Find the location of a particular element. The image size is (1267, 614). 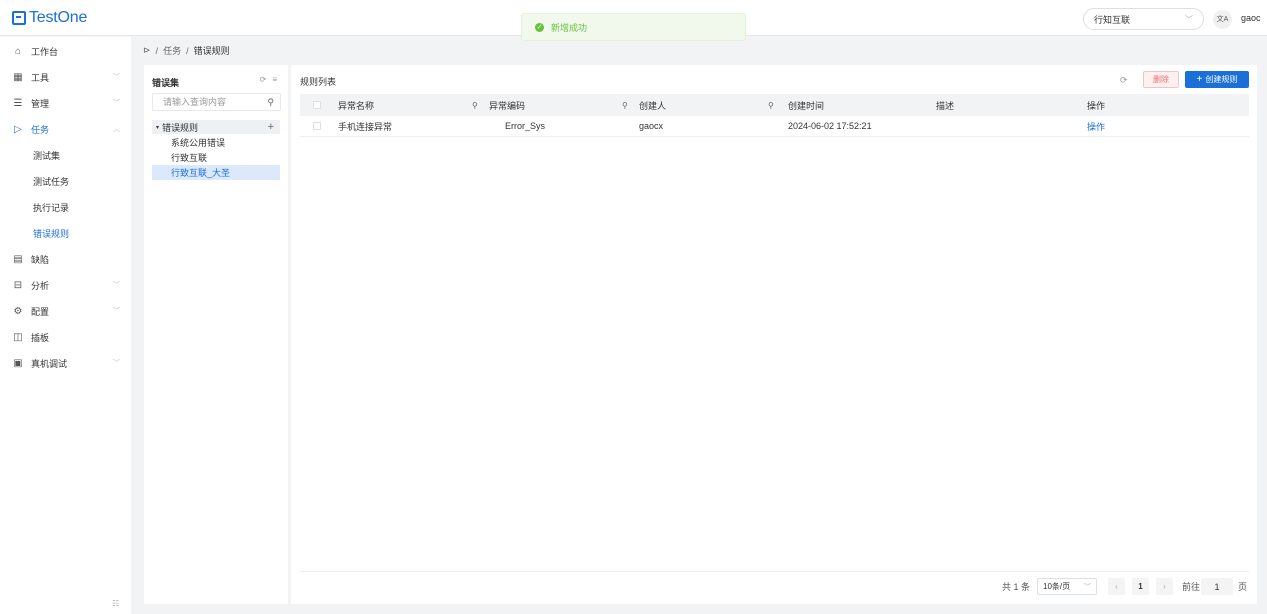

home-icon: ⌂ is located at coordinates (18, 51).